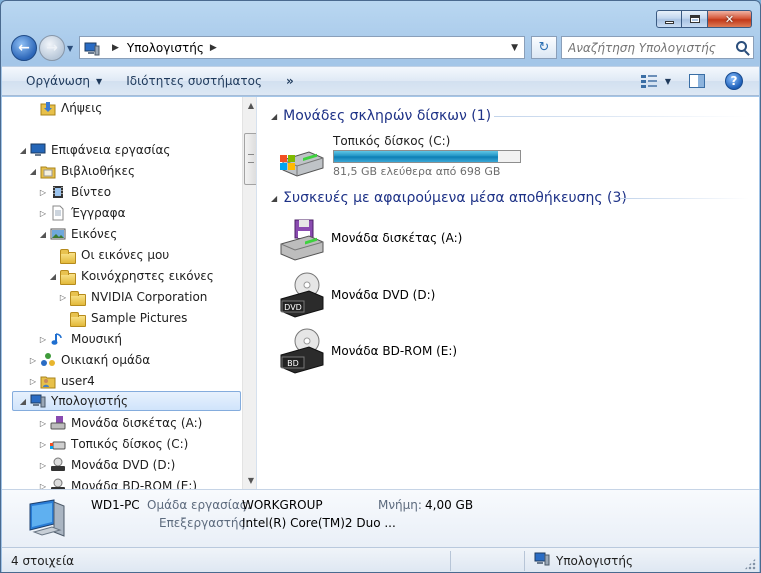  Describe the element at coordinates (137, 423) in the screenshot. I see `tree-label: Μονάδα δισκέτας (A:)` at that location.